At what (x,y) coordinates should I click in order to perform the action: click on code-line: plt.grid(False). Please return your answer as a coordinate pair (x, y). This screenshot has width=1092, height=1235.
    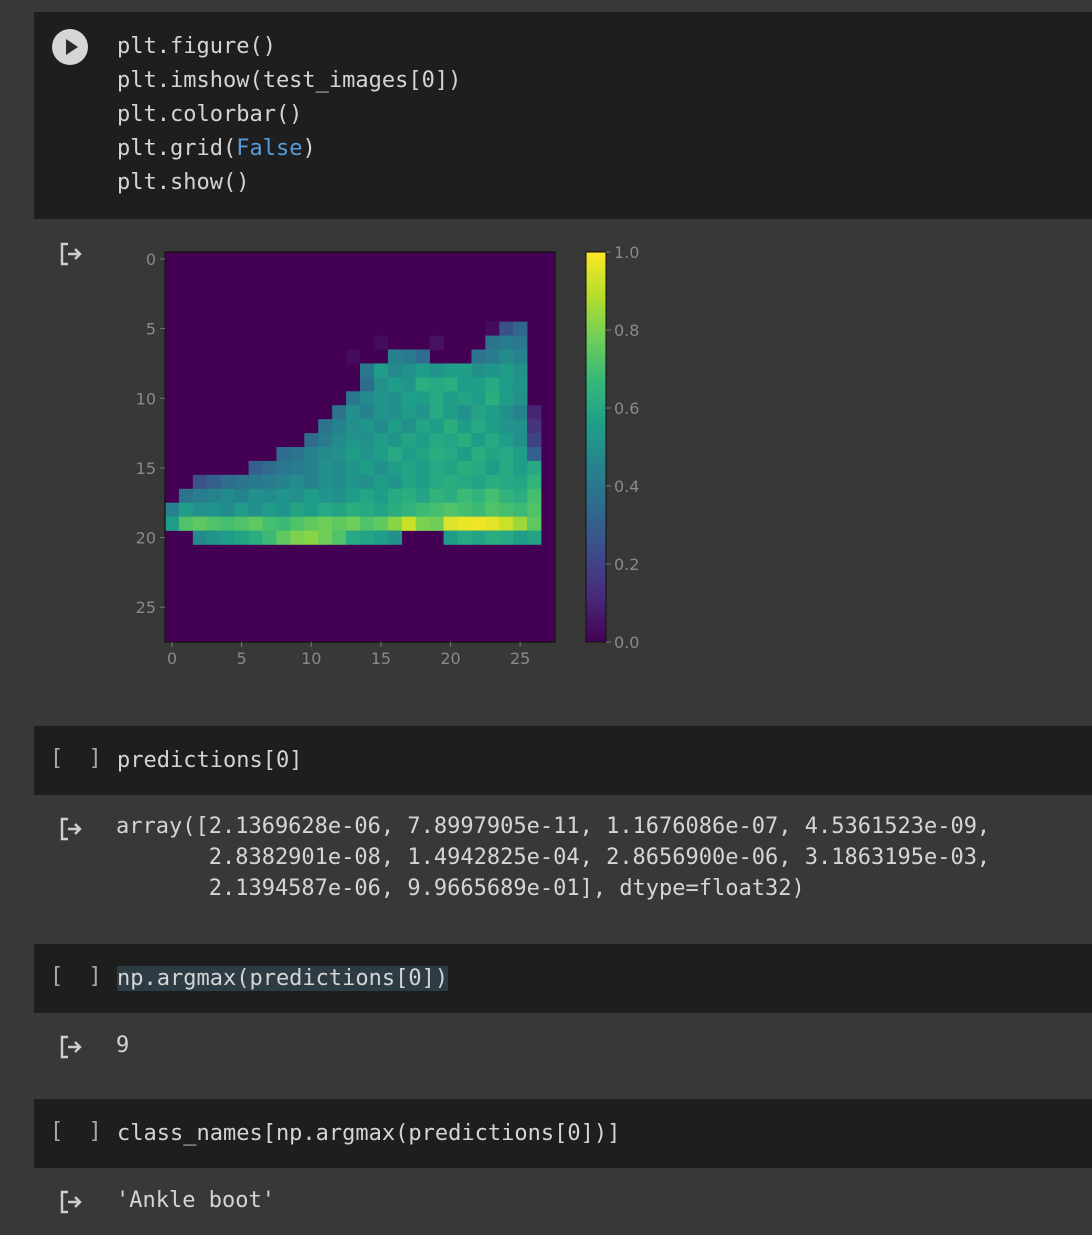
    Looking at the image, I should click on (216, 149).